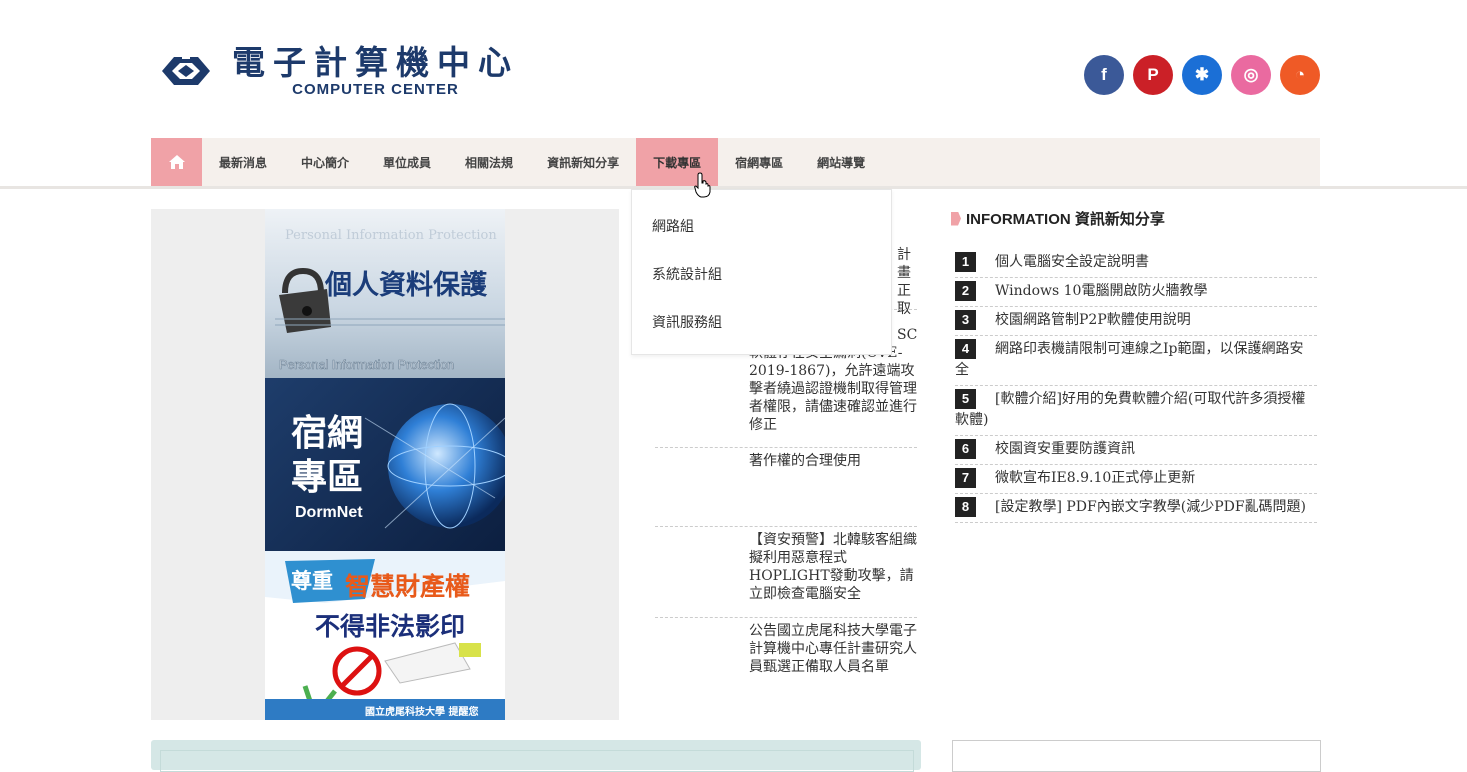 The image size is (1467, 772). What do you see at coordinates (761, 272) in the screenshot?
I see `downloads-dropdown-menu: 網路組 系統設計組 資訊服務組` at bounding box center [761, 272].